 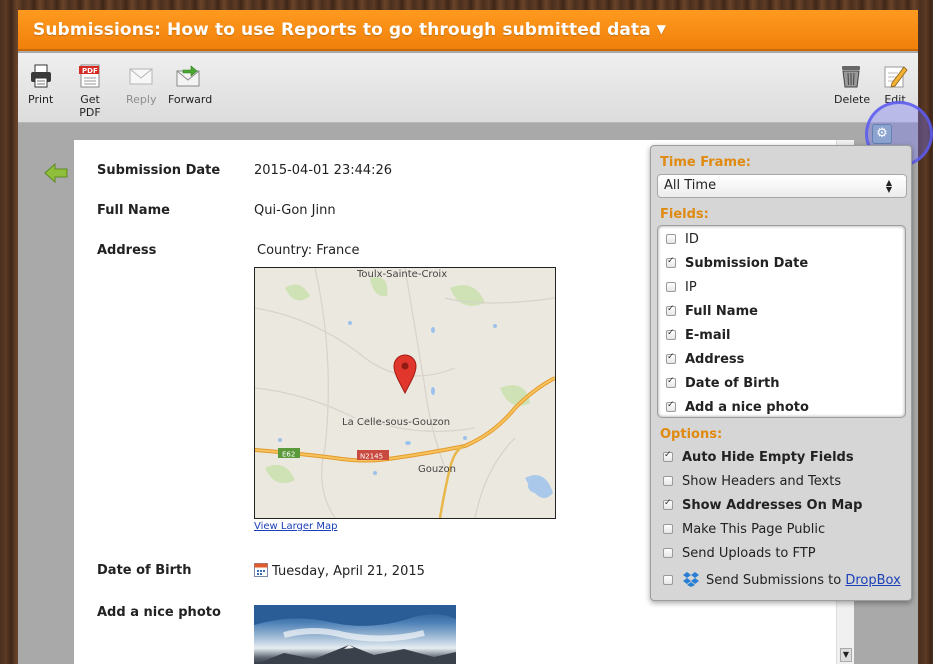 I want to click on settings-gear-button: ⚙, so click(x=882, y=134).